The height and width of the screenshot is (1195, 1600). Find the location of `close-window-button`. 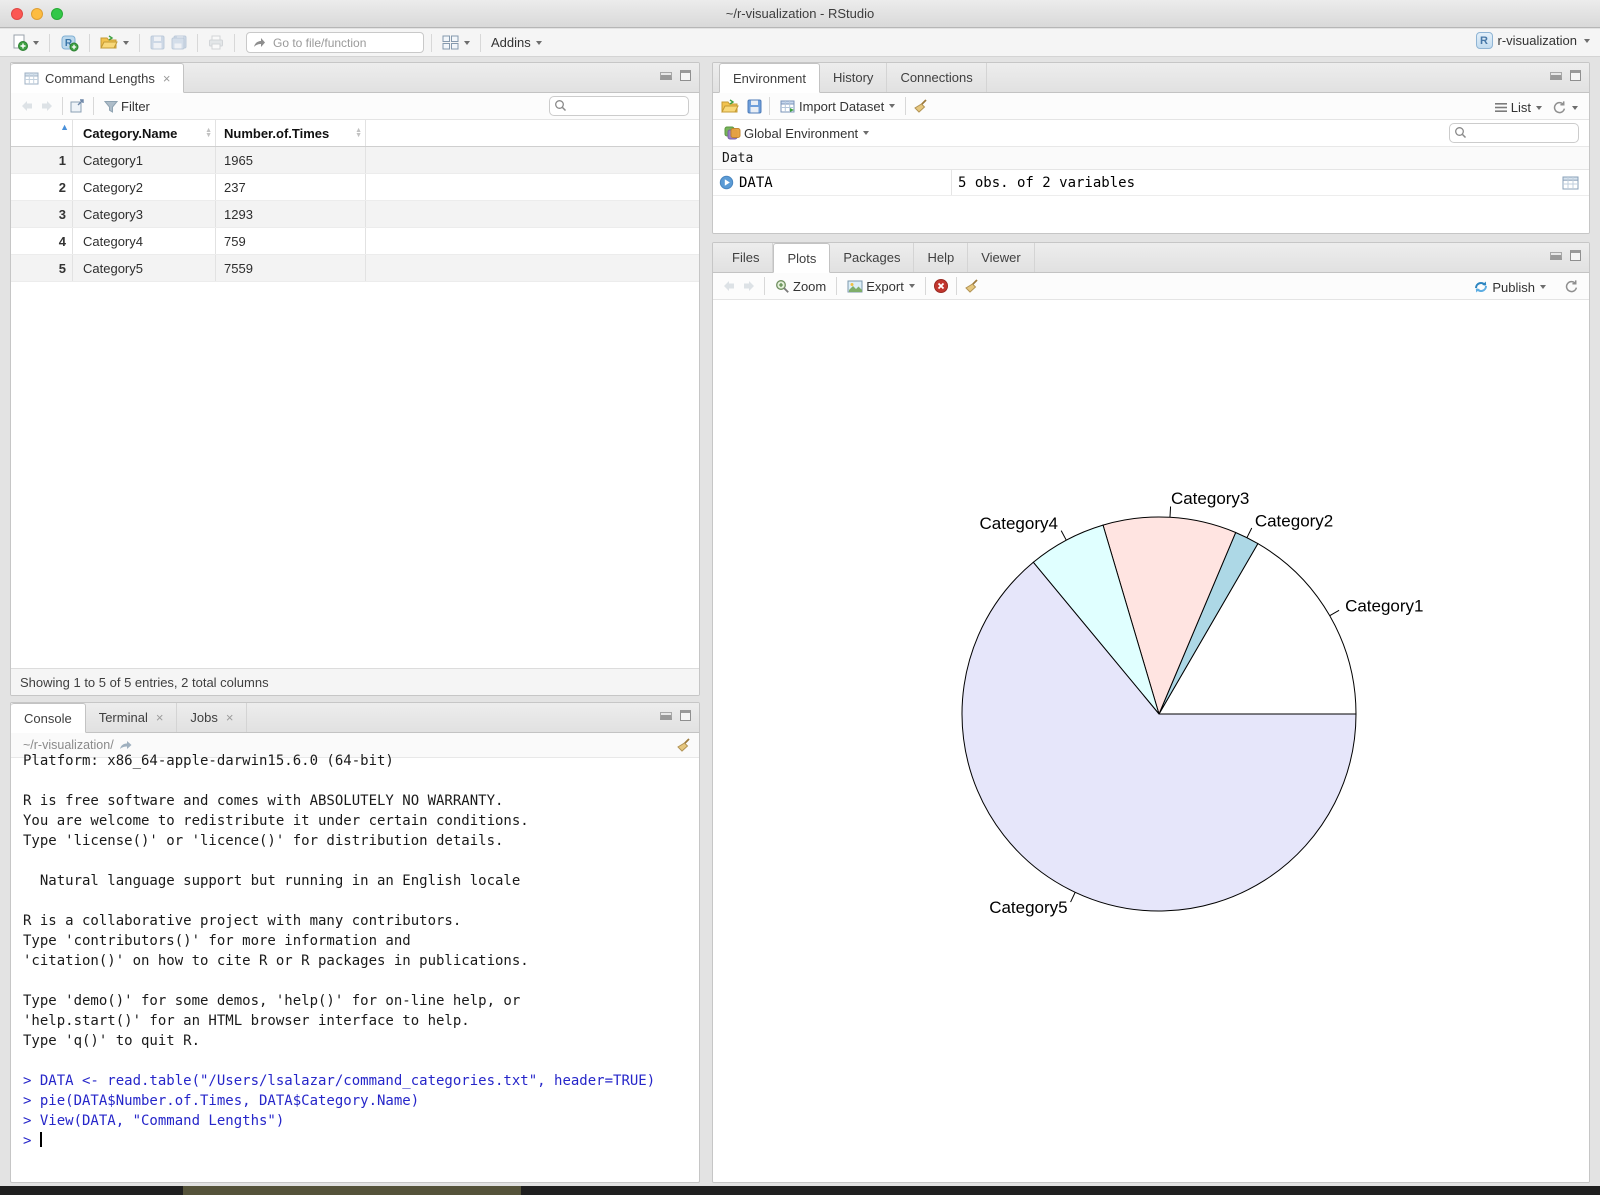

close-window-button is located at coordinates (17, 14).